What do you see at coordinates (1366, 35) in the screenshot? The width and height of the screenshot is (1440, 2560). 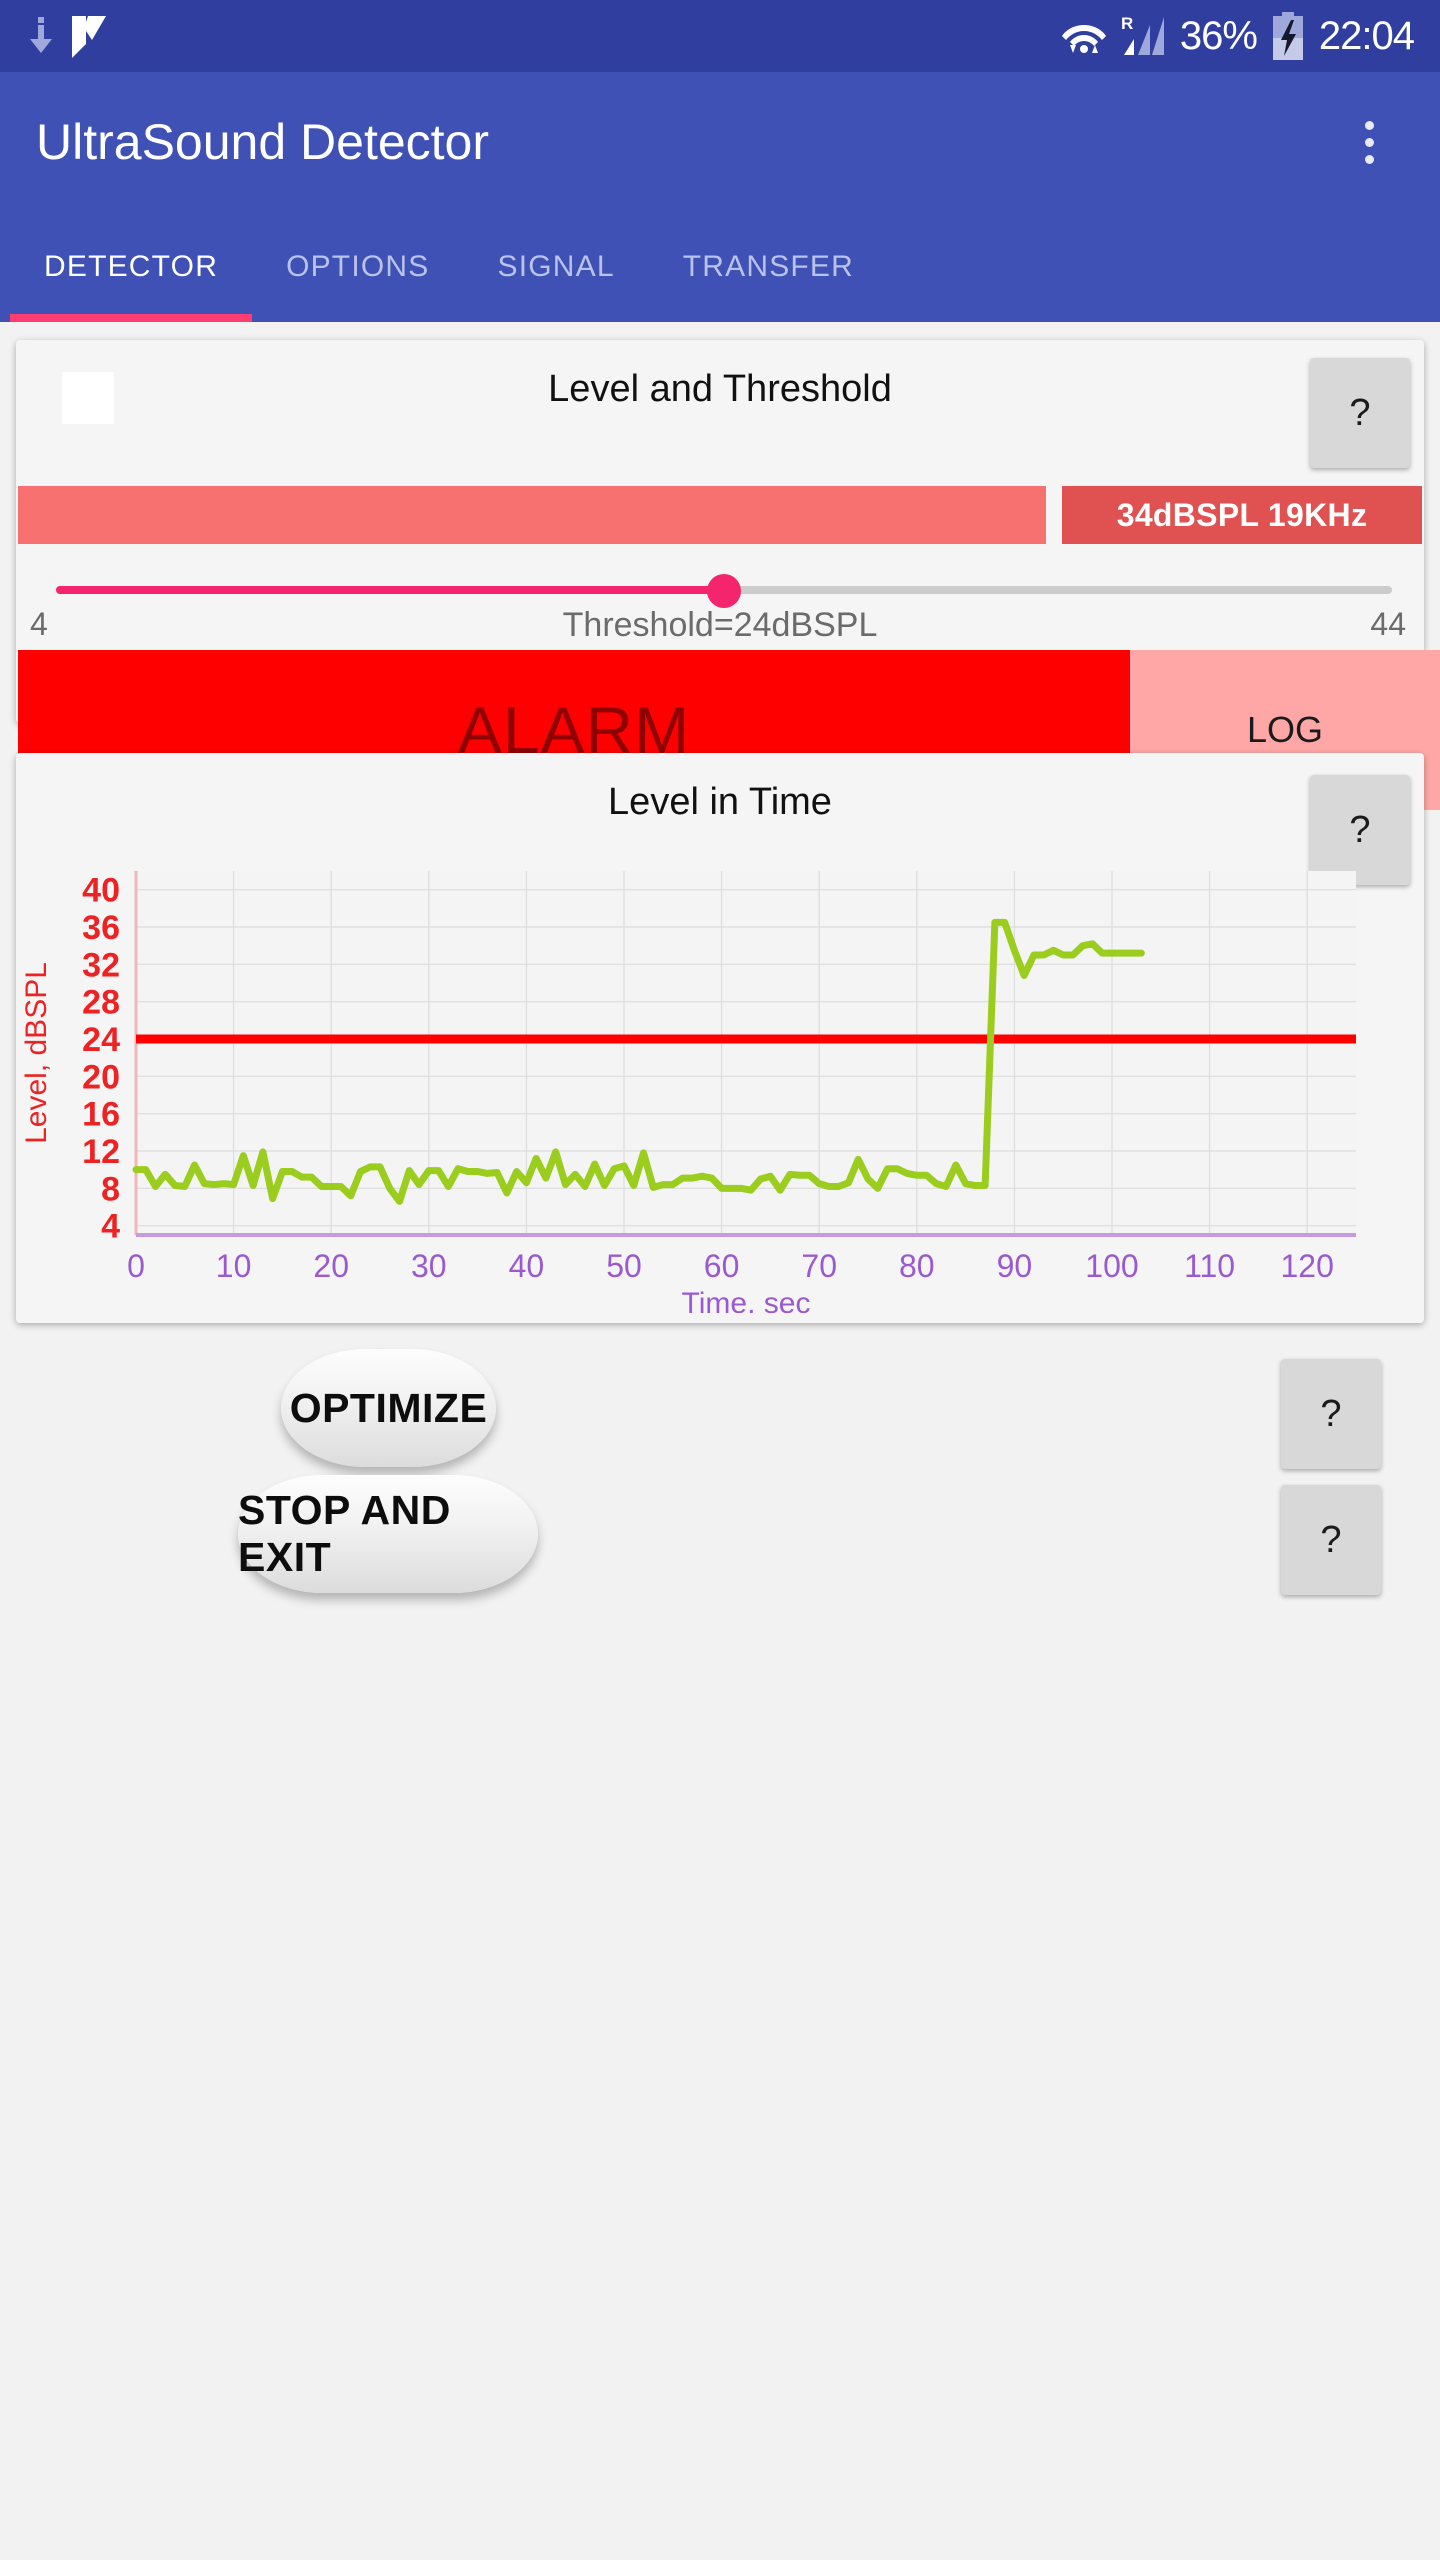 I see `status-bar-clock: 22:04` at bounding box center [1366, 35].